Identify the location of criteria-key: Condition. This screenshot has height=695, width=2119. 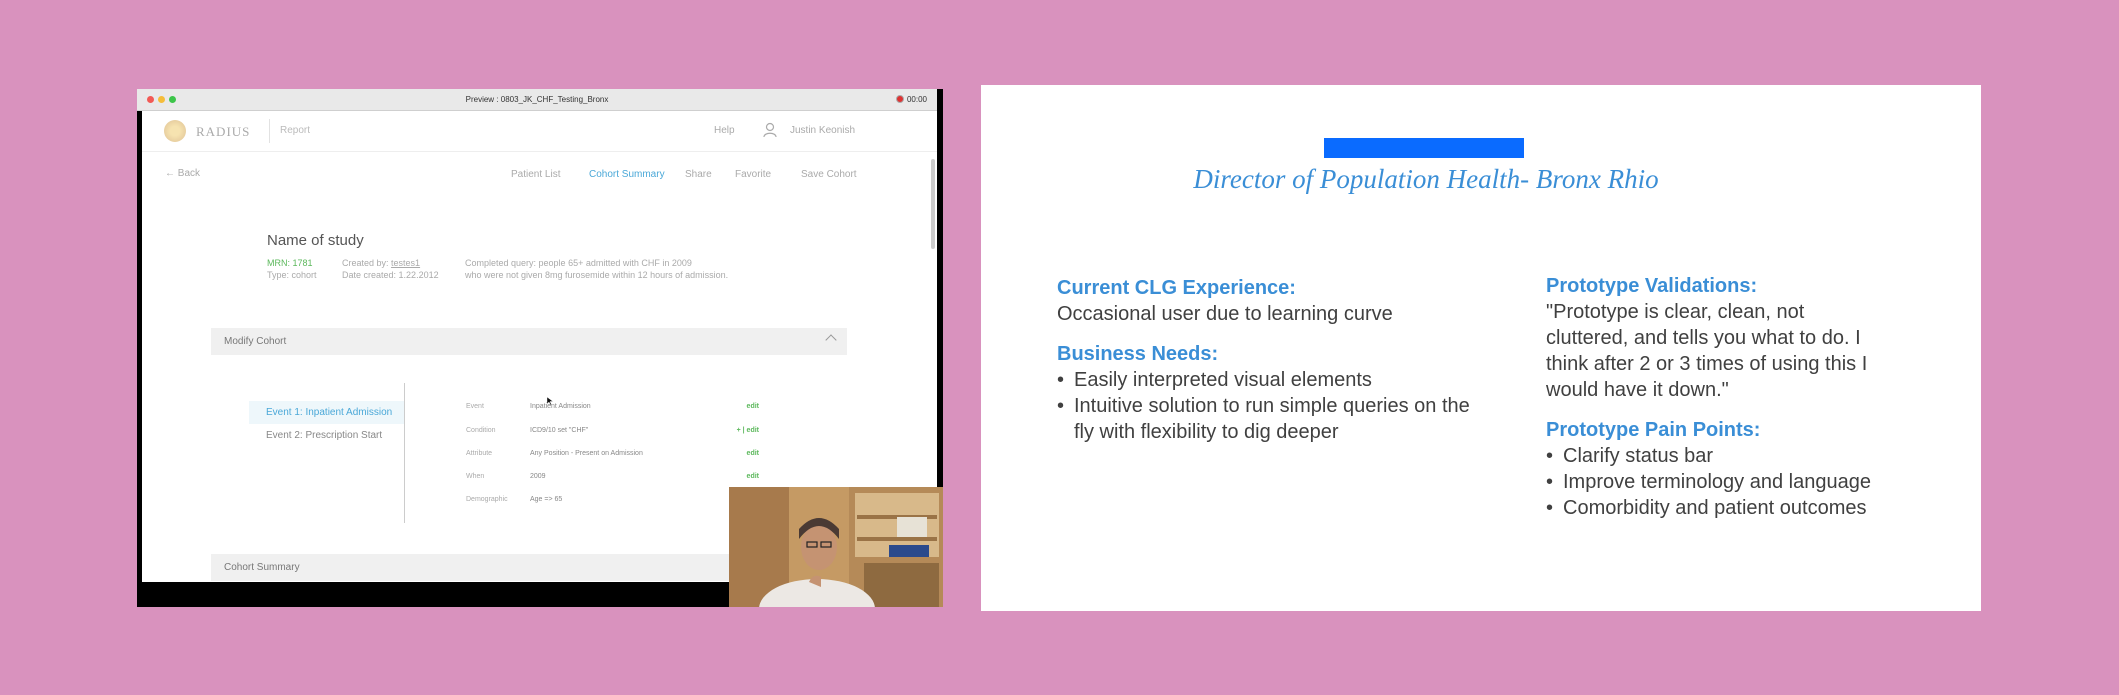
(481, 430).